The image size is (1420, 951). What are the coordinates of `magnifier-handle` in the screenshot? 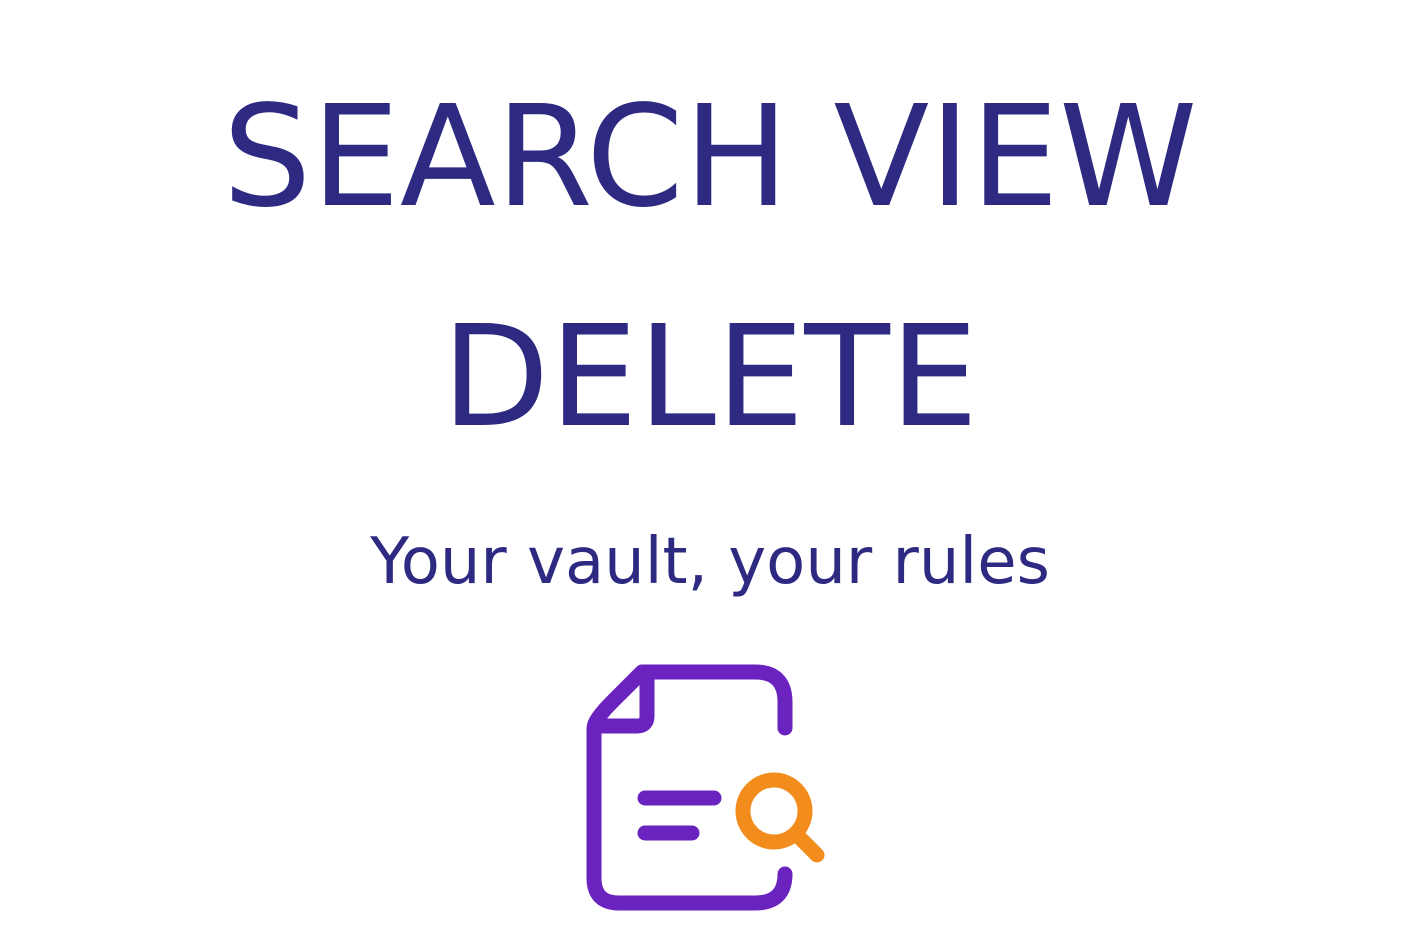 It's located at (807, 845).